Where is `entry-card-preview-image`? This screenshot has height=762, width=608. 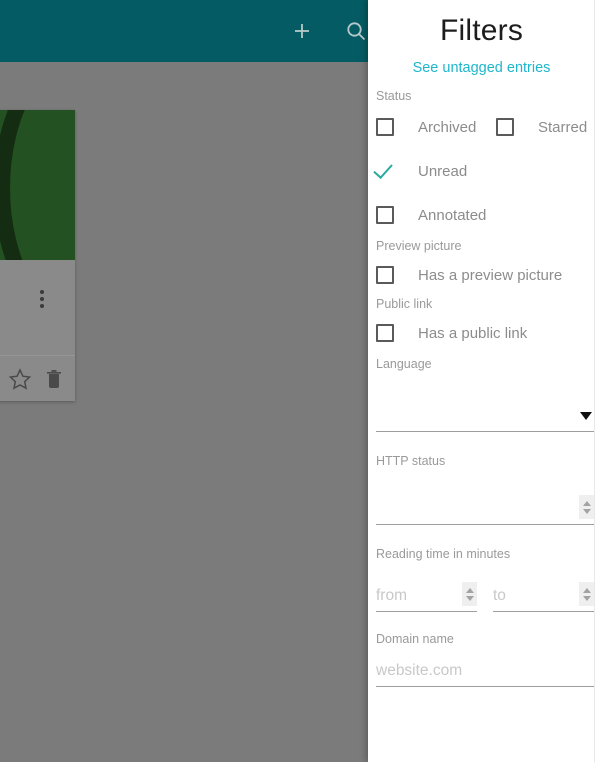 entry-card-preview-image is located at coordinates (37, 185).